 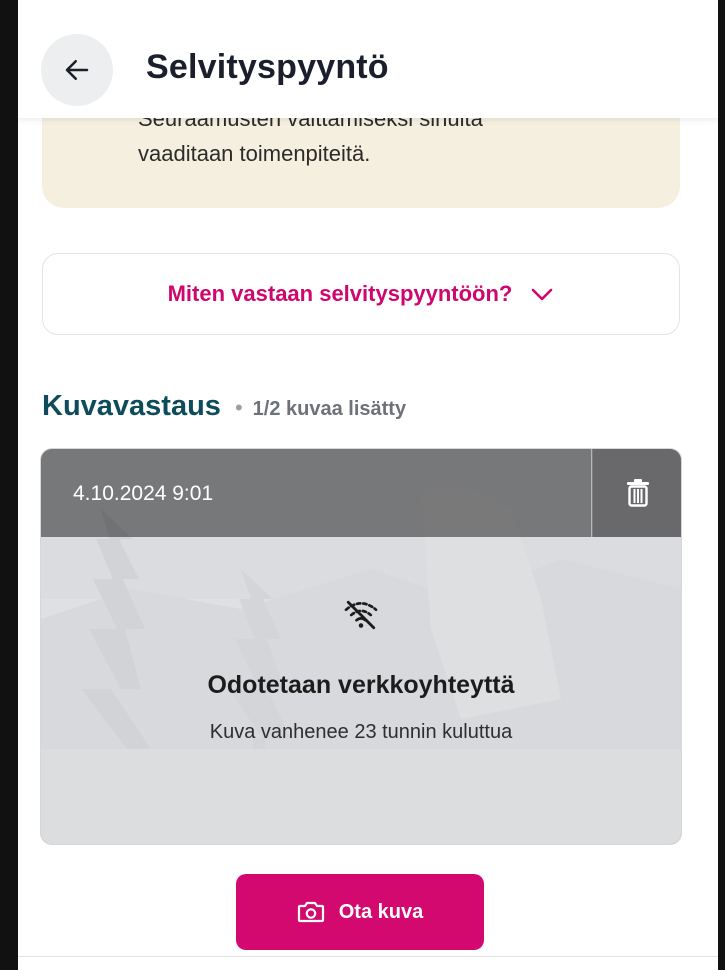 I want to click on bottom-divider, so click(x=368, y=956).